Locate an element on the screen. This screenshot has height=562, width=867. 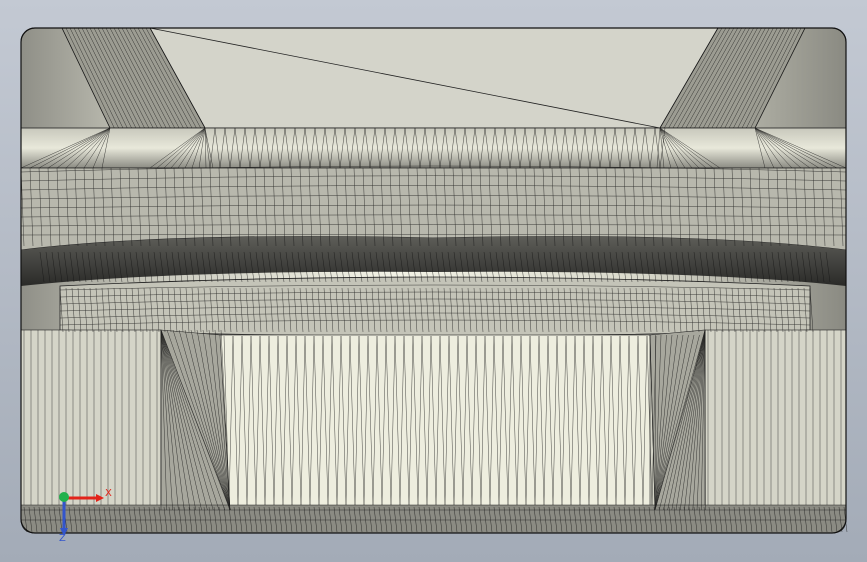
upper-band is located at coordinates (433, 148).